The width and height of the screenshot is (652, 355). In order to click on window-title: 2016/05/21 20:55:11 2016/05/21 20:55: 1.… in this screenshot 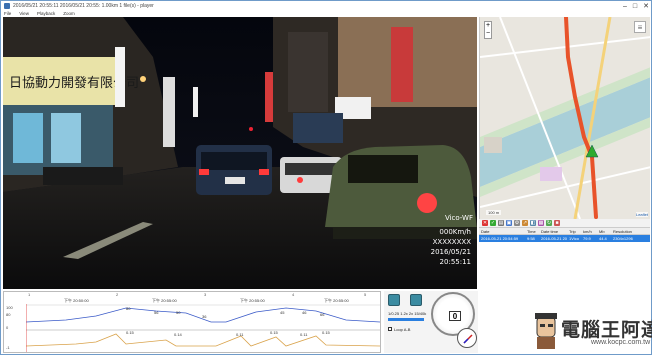, I will do `click(83, 6)`.